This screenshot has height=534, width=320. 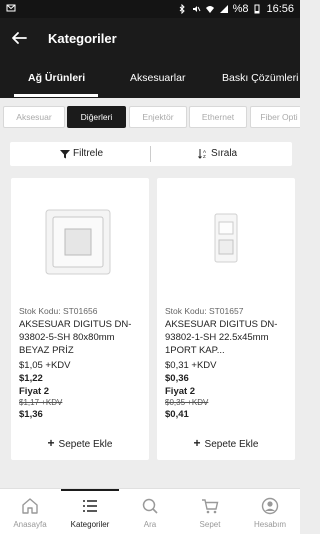 What do you see at coordinates (158, 117) in the screenshot?
I see `chip-enjektor: Enjektör` at bounding box center [158, 117].